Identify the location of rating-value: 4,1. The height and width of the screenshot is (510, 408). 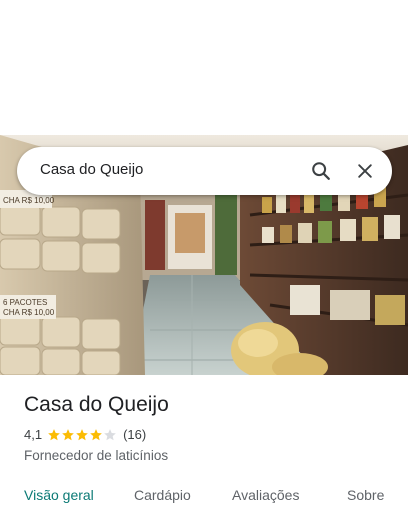
(33, 434).